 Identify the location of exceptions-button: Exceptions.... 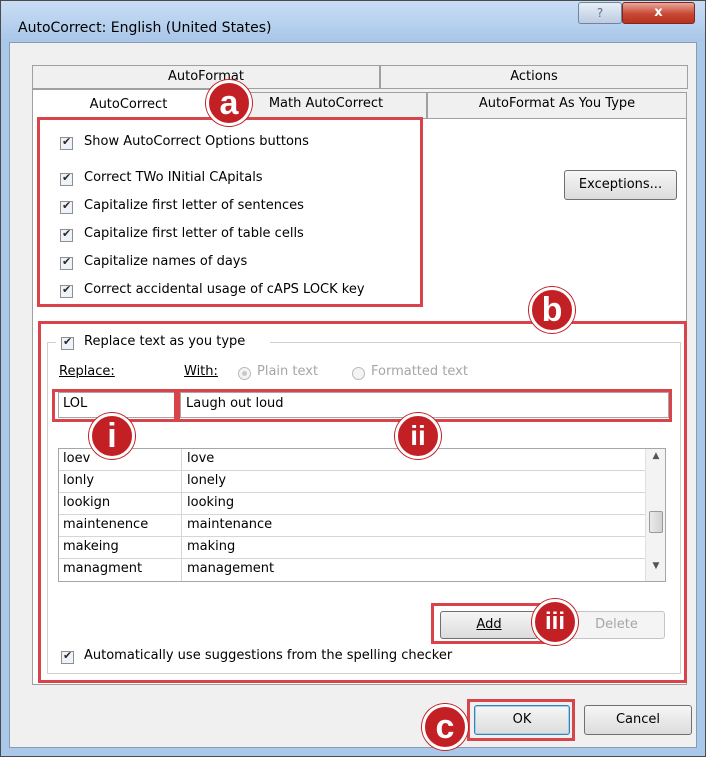
(620, 185).